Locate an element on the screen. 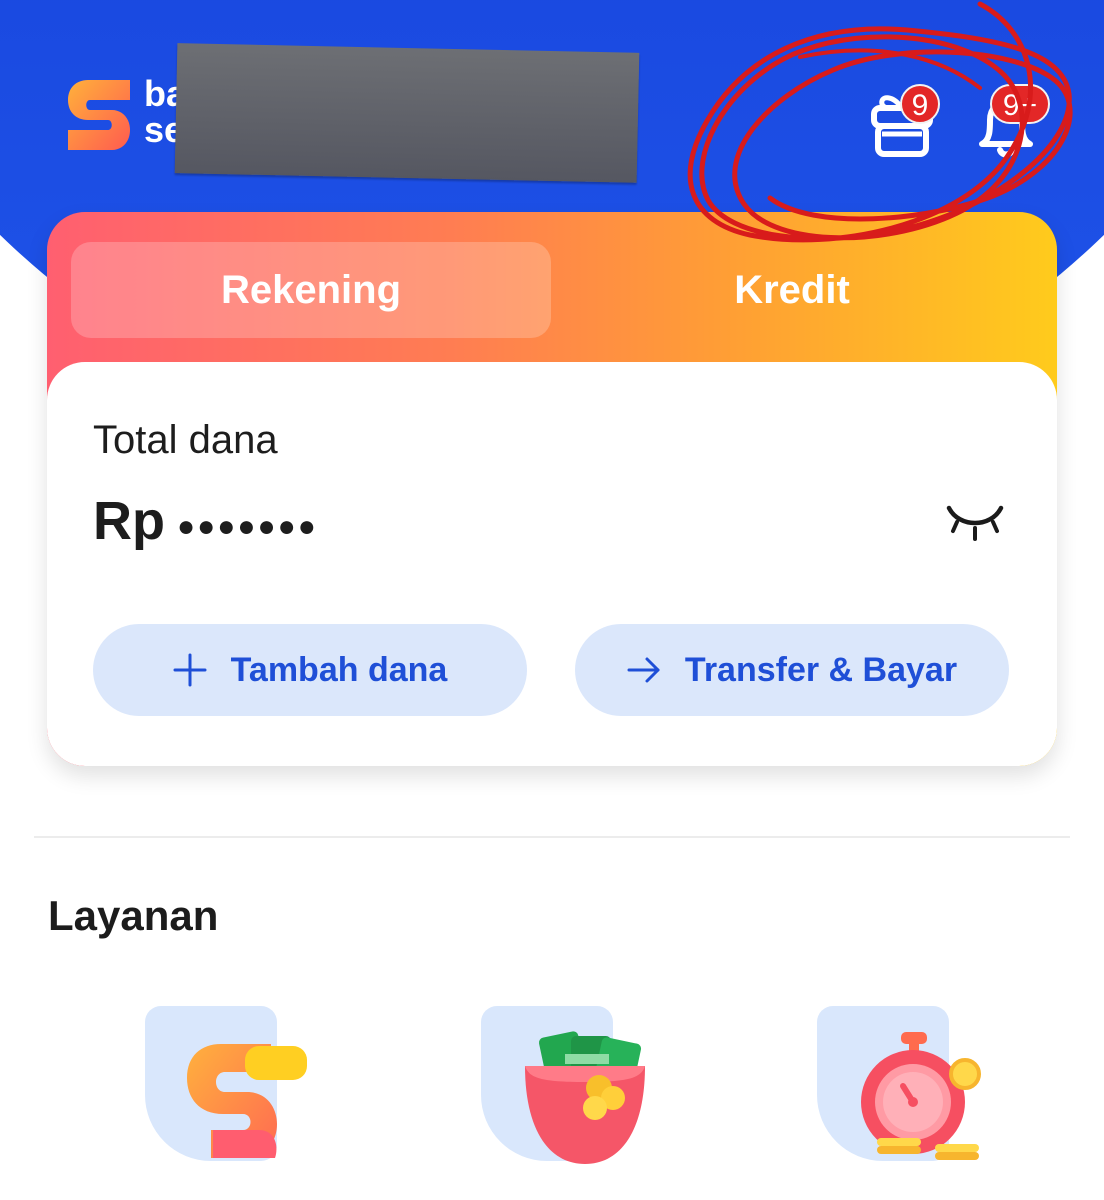  toggle-visibility-button is located at coordinates (975, 524).